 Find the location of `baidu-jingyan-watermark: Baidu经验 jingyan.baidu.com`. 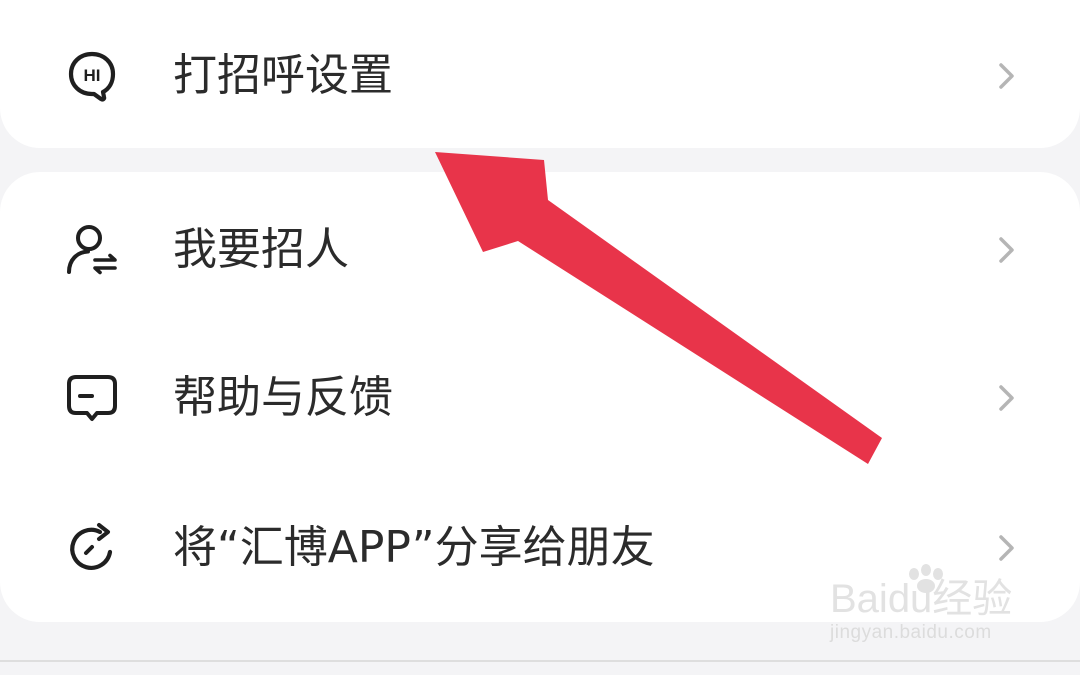

baidu-jingyan-watermark: Baidu经验 jingyan.baidu.com is located at coordinates (945, 608).